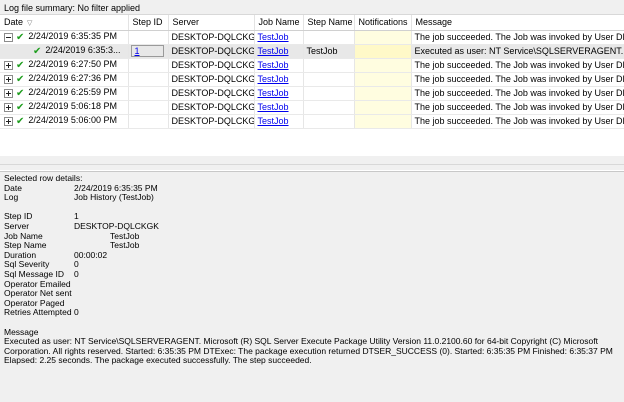 The image size is (624, 402). Describe the element at coordinates (64, 37) in the screenshot. I see `date-cell: ✔ 2/24/2019 6:35:35 PM` at that location.